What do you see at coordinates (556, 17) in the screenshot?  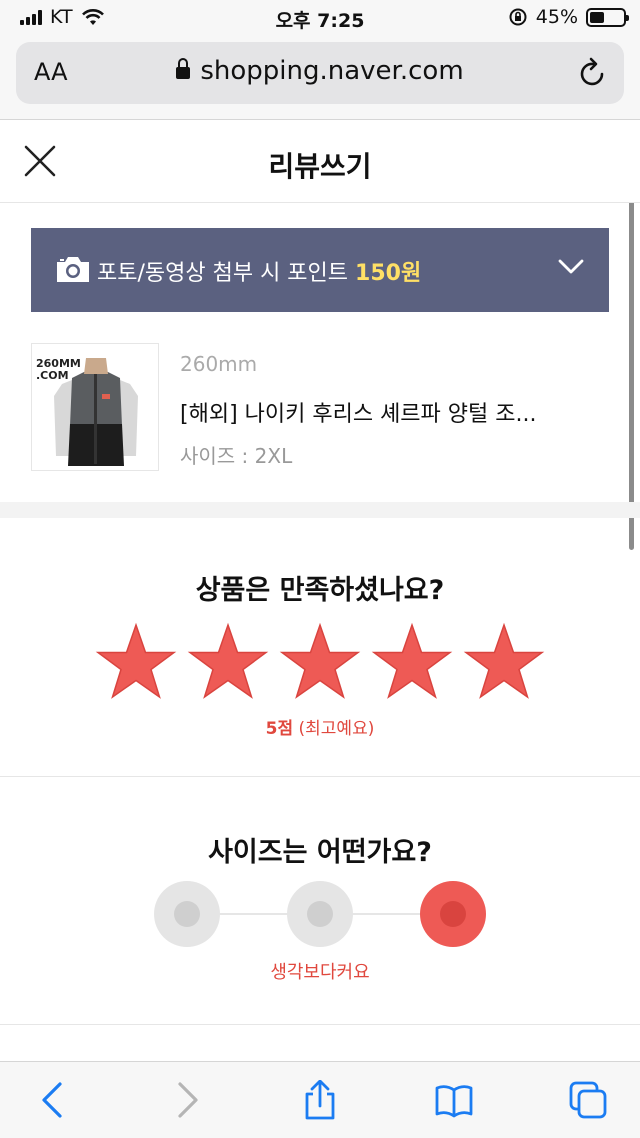 I see `battery-percent: 45%` at bounding box center [556, 17].